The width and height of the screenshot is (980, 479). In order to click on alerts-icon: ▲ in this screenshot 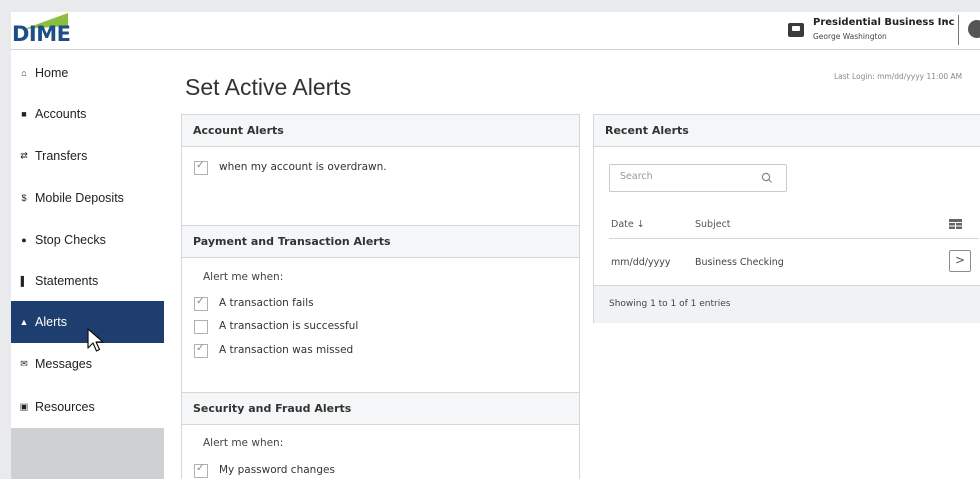, I will do `click(24, 322)`.